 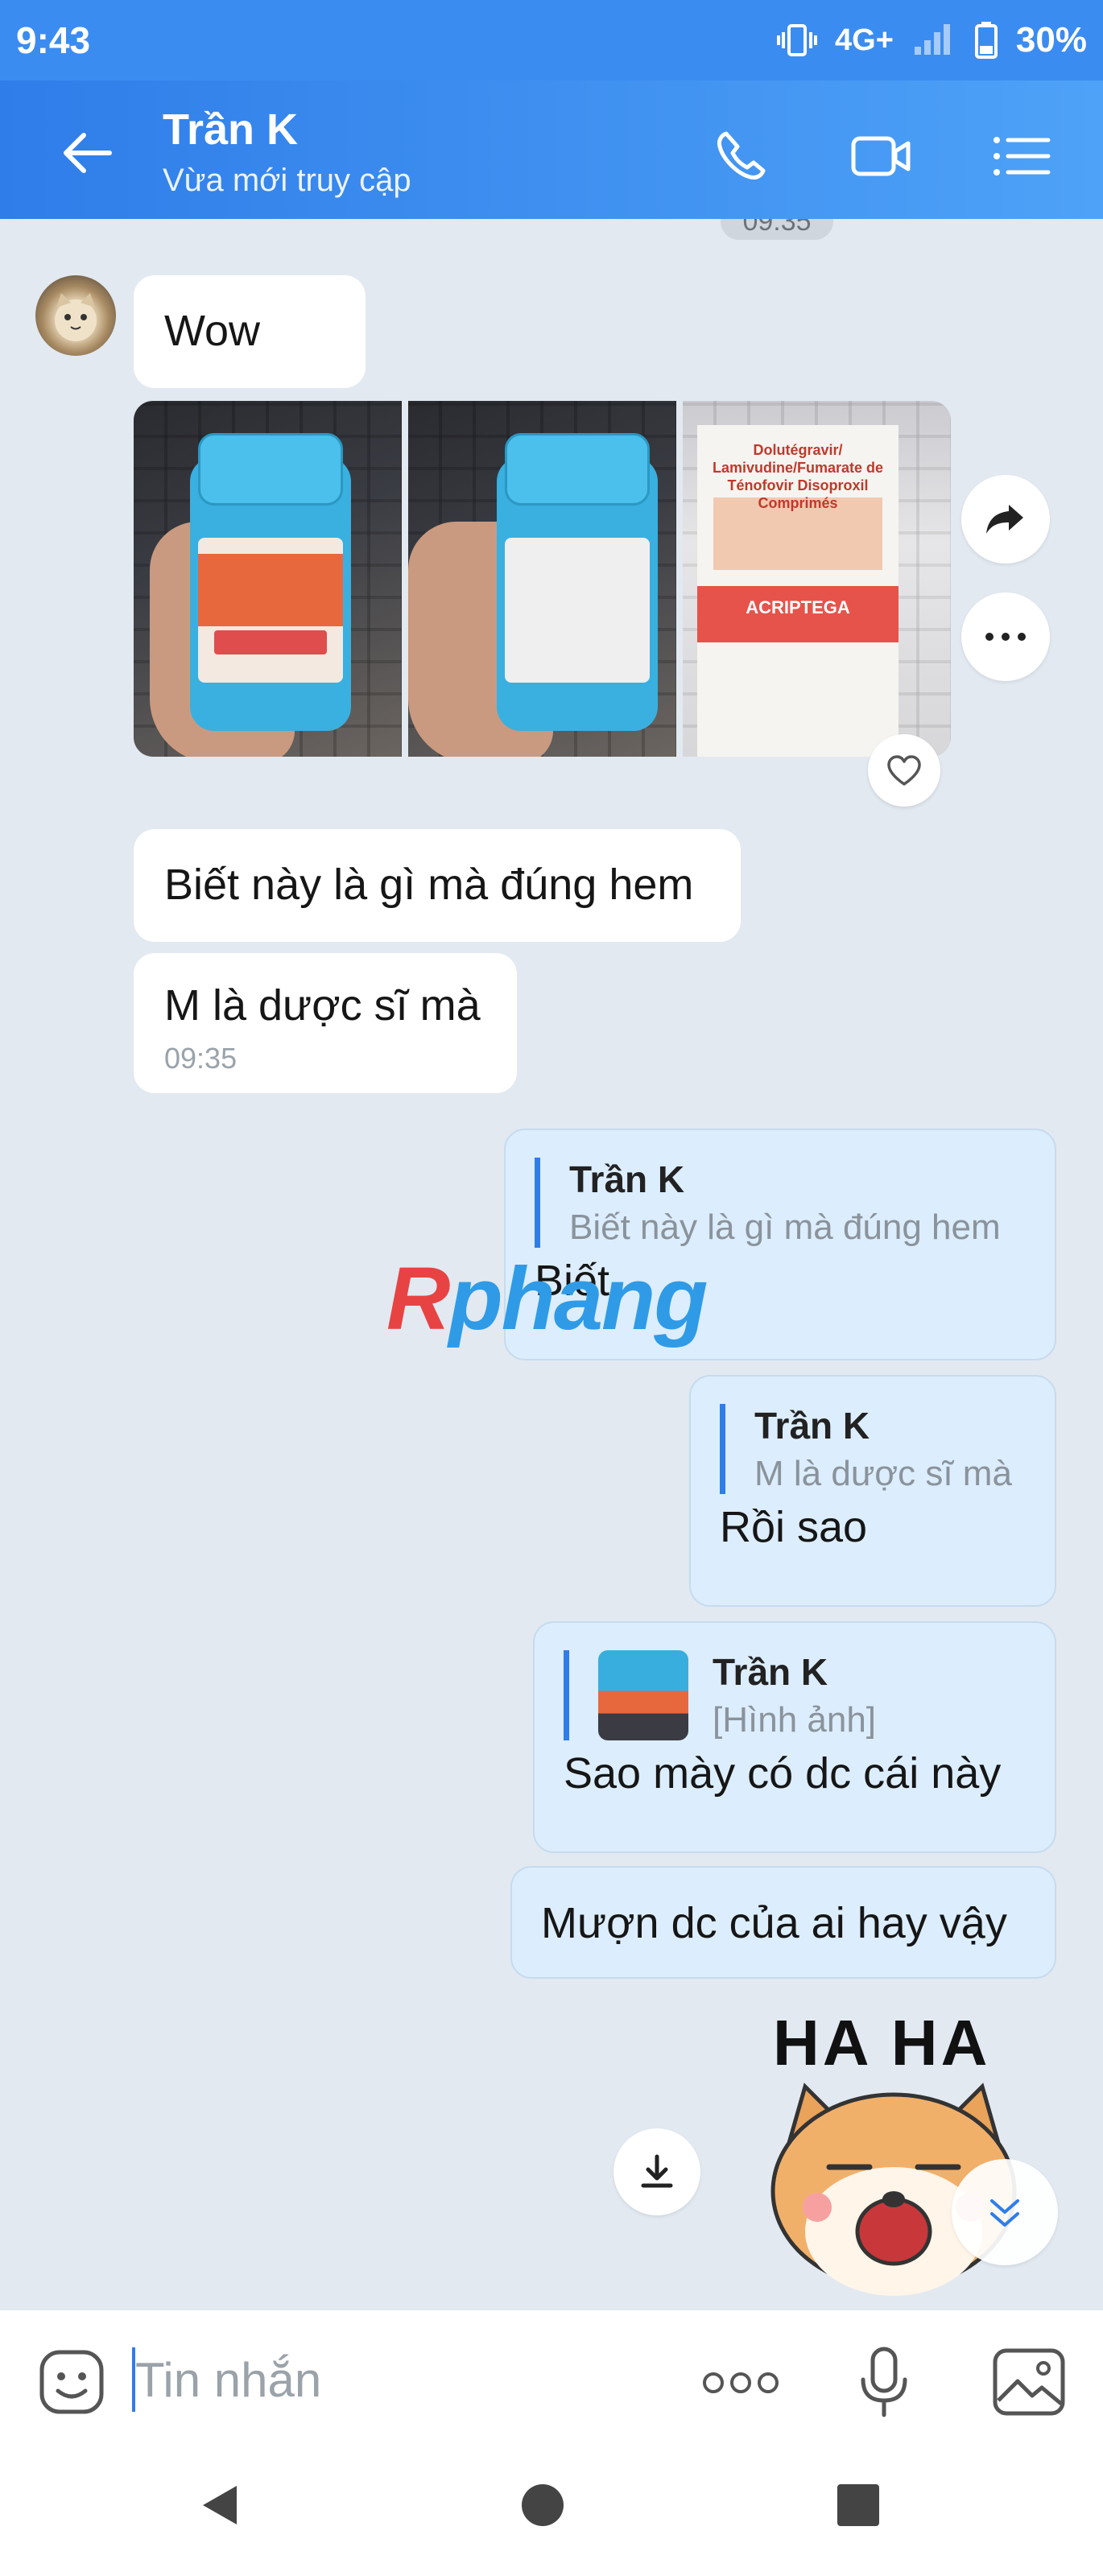 What do you see at coordinates (783, 1773) in the screenshot?
I see `message-text: Sao mày có dc cái này` at bounding box center [783, 1773].